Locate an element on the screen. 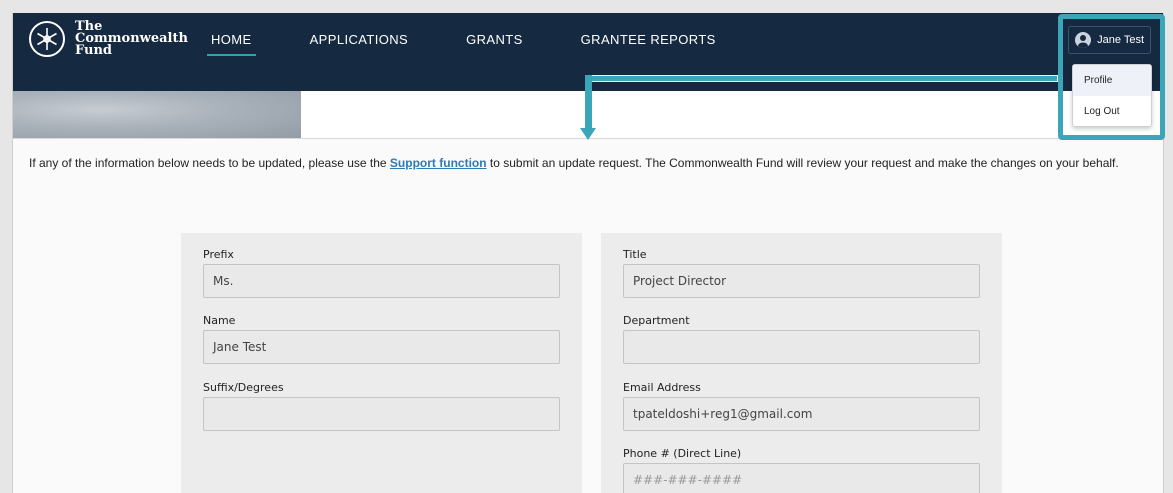 The image size is (1173, 493). name-label: Name is located at coordinates (219, 320).